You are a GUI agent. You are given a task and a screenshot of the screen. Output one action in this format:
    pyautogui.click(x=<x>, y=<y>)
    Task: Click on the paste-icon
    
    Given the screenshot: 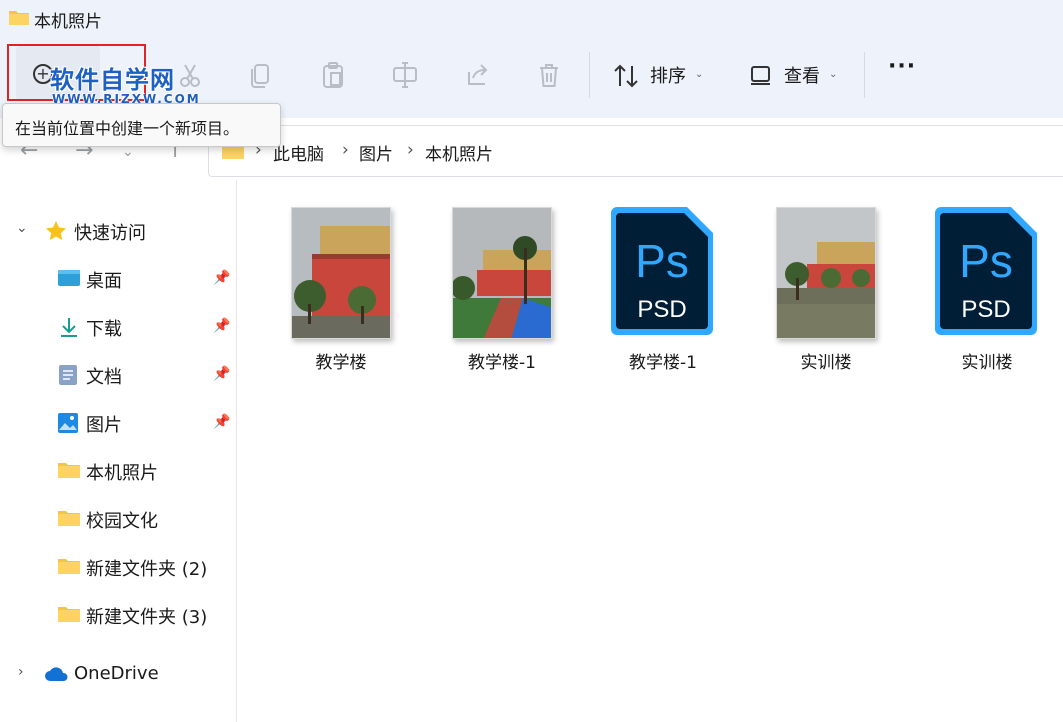 What is the action you would take?
    pyautogui.click(x=333, y=75)
    